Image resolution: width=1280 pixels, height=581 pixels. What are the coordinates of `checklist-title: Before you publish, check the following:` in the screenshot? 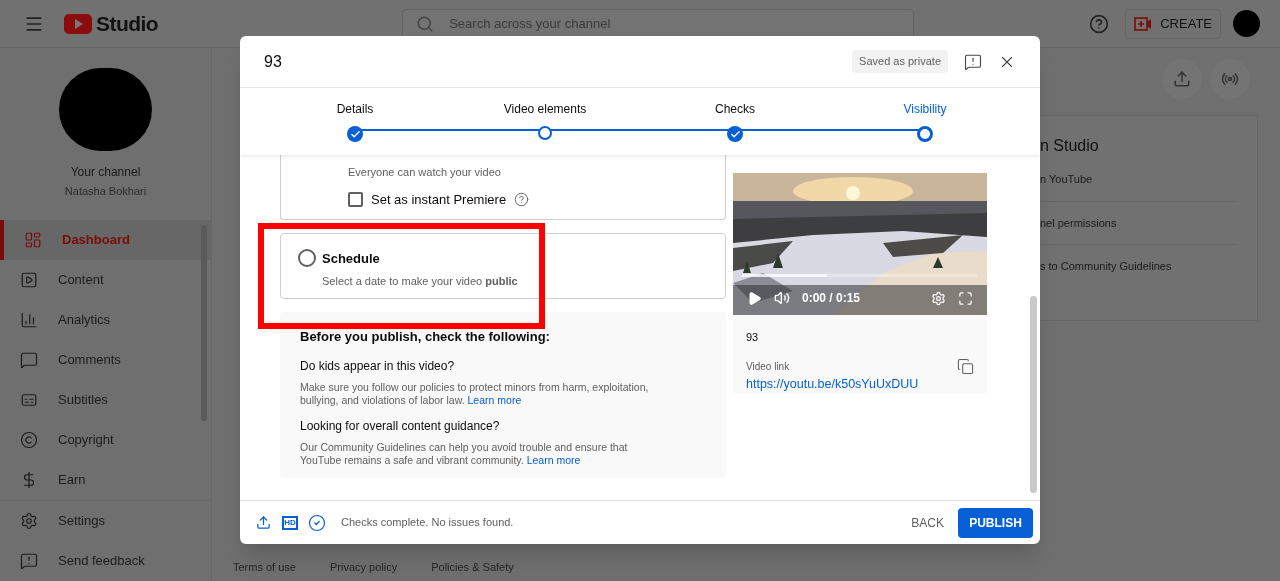 It's located at (425, 337).